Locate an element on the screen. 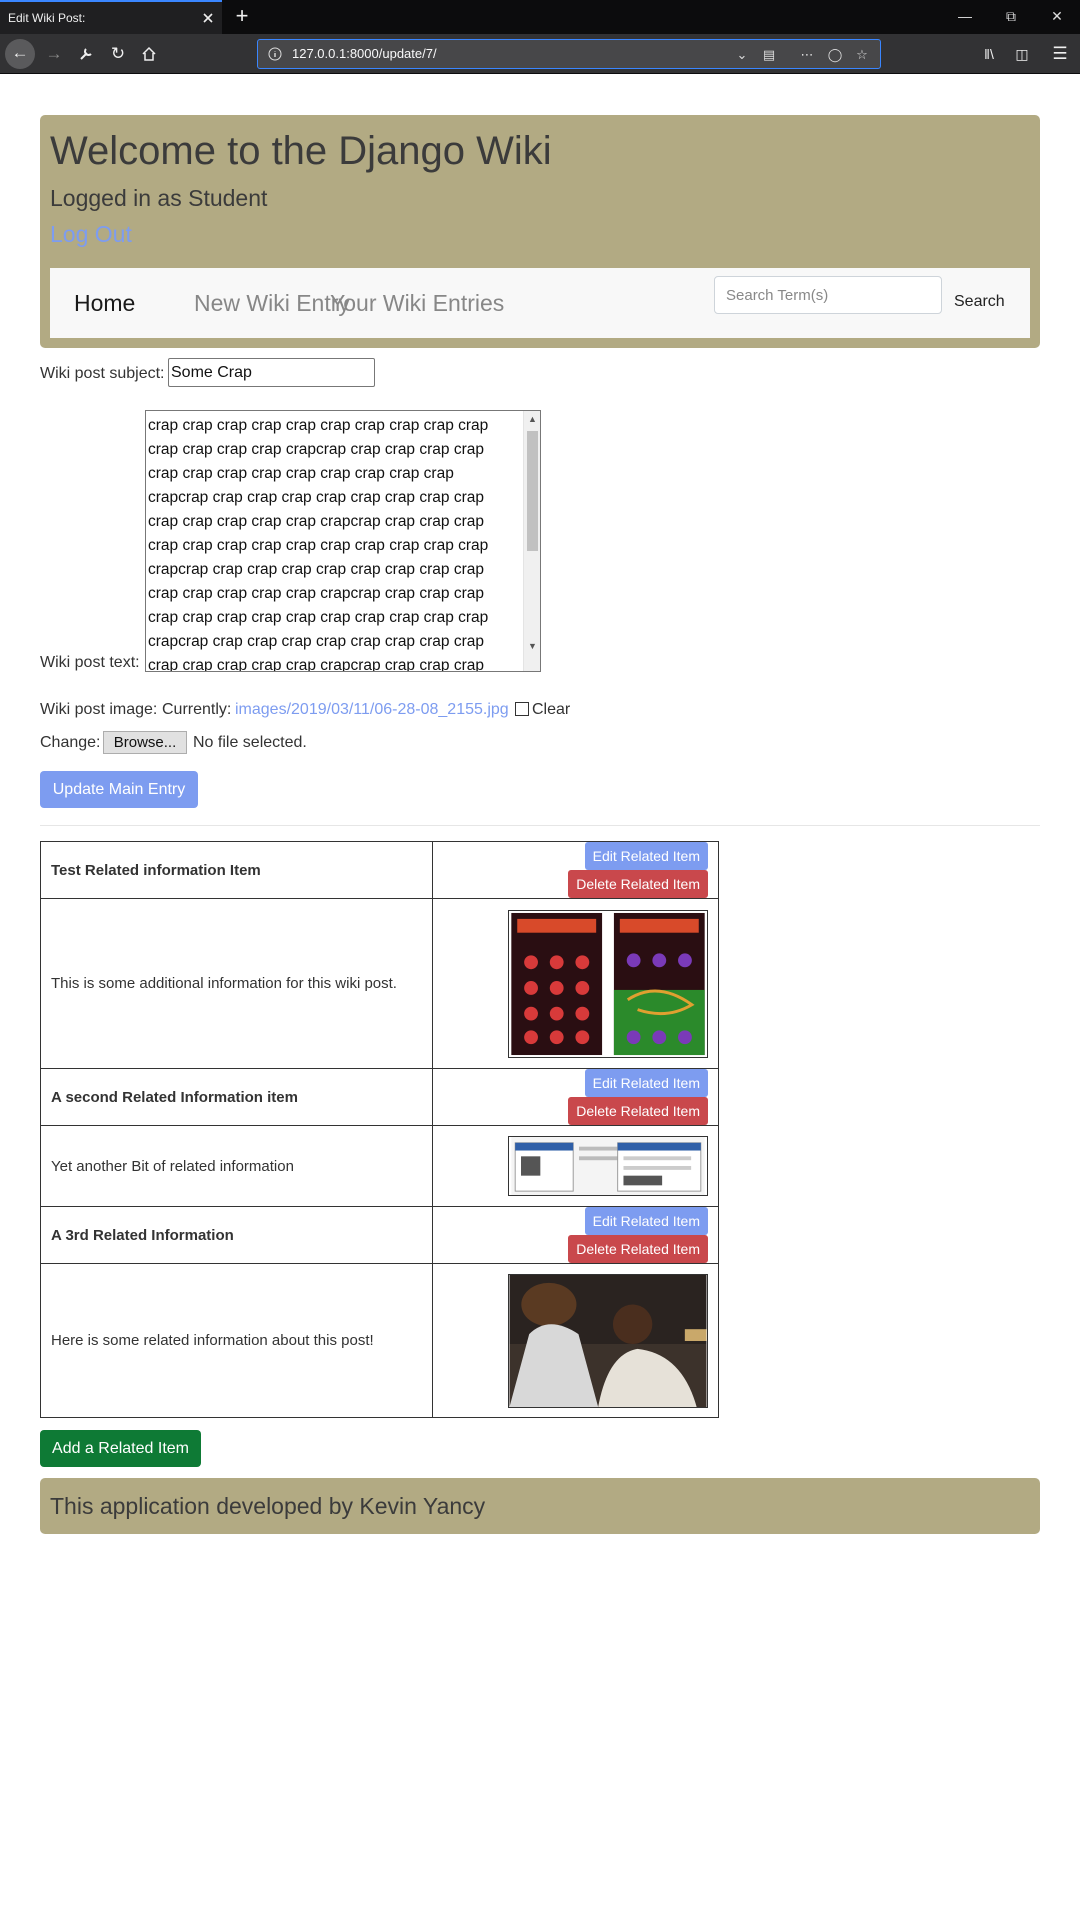  scrollbar: ▲ ▼ is located at coordinates (531, 541).